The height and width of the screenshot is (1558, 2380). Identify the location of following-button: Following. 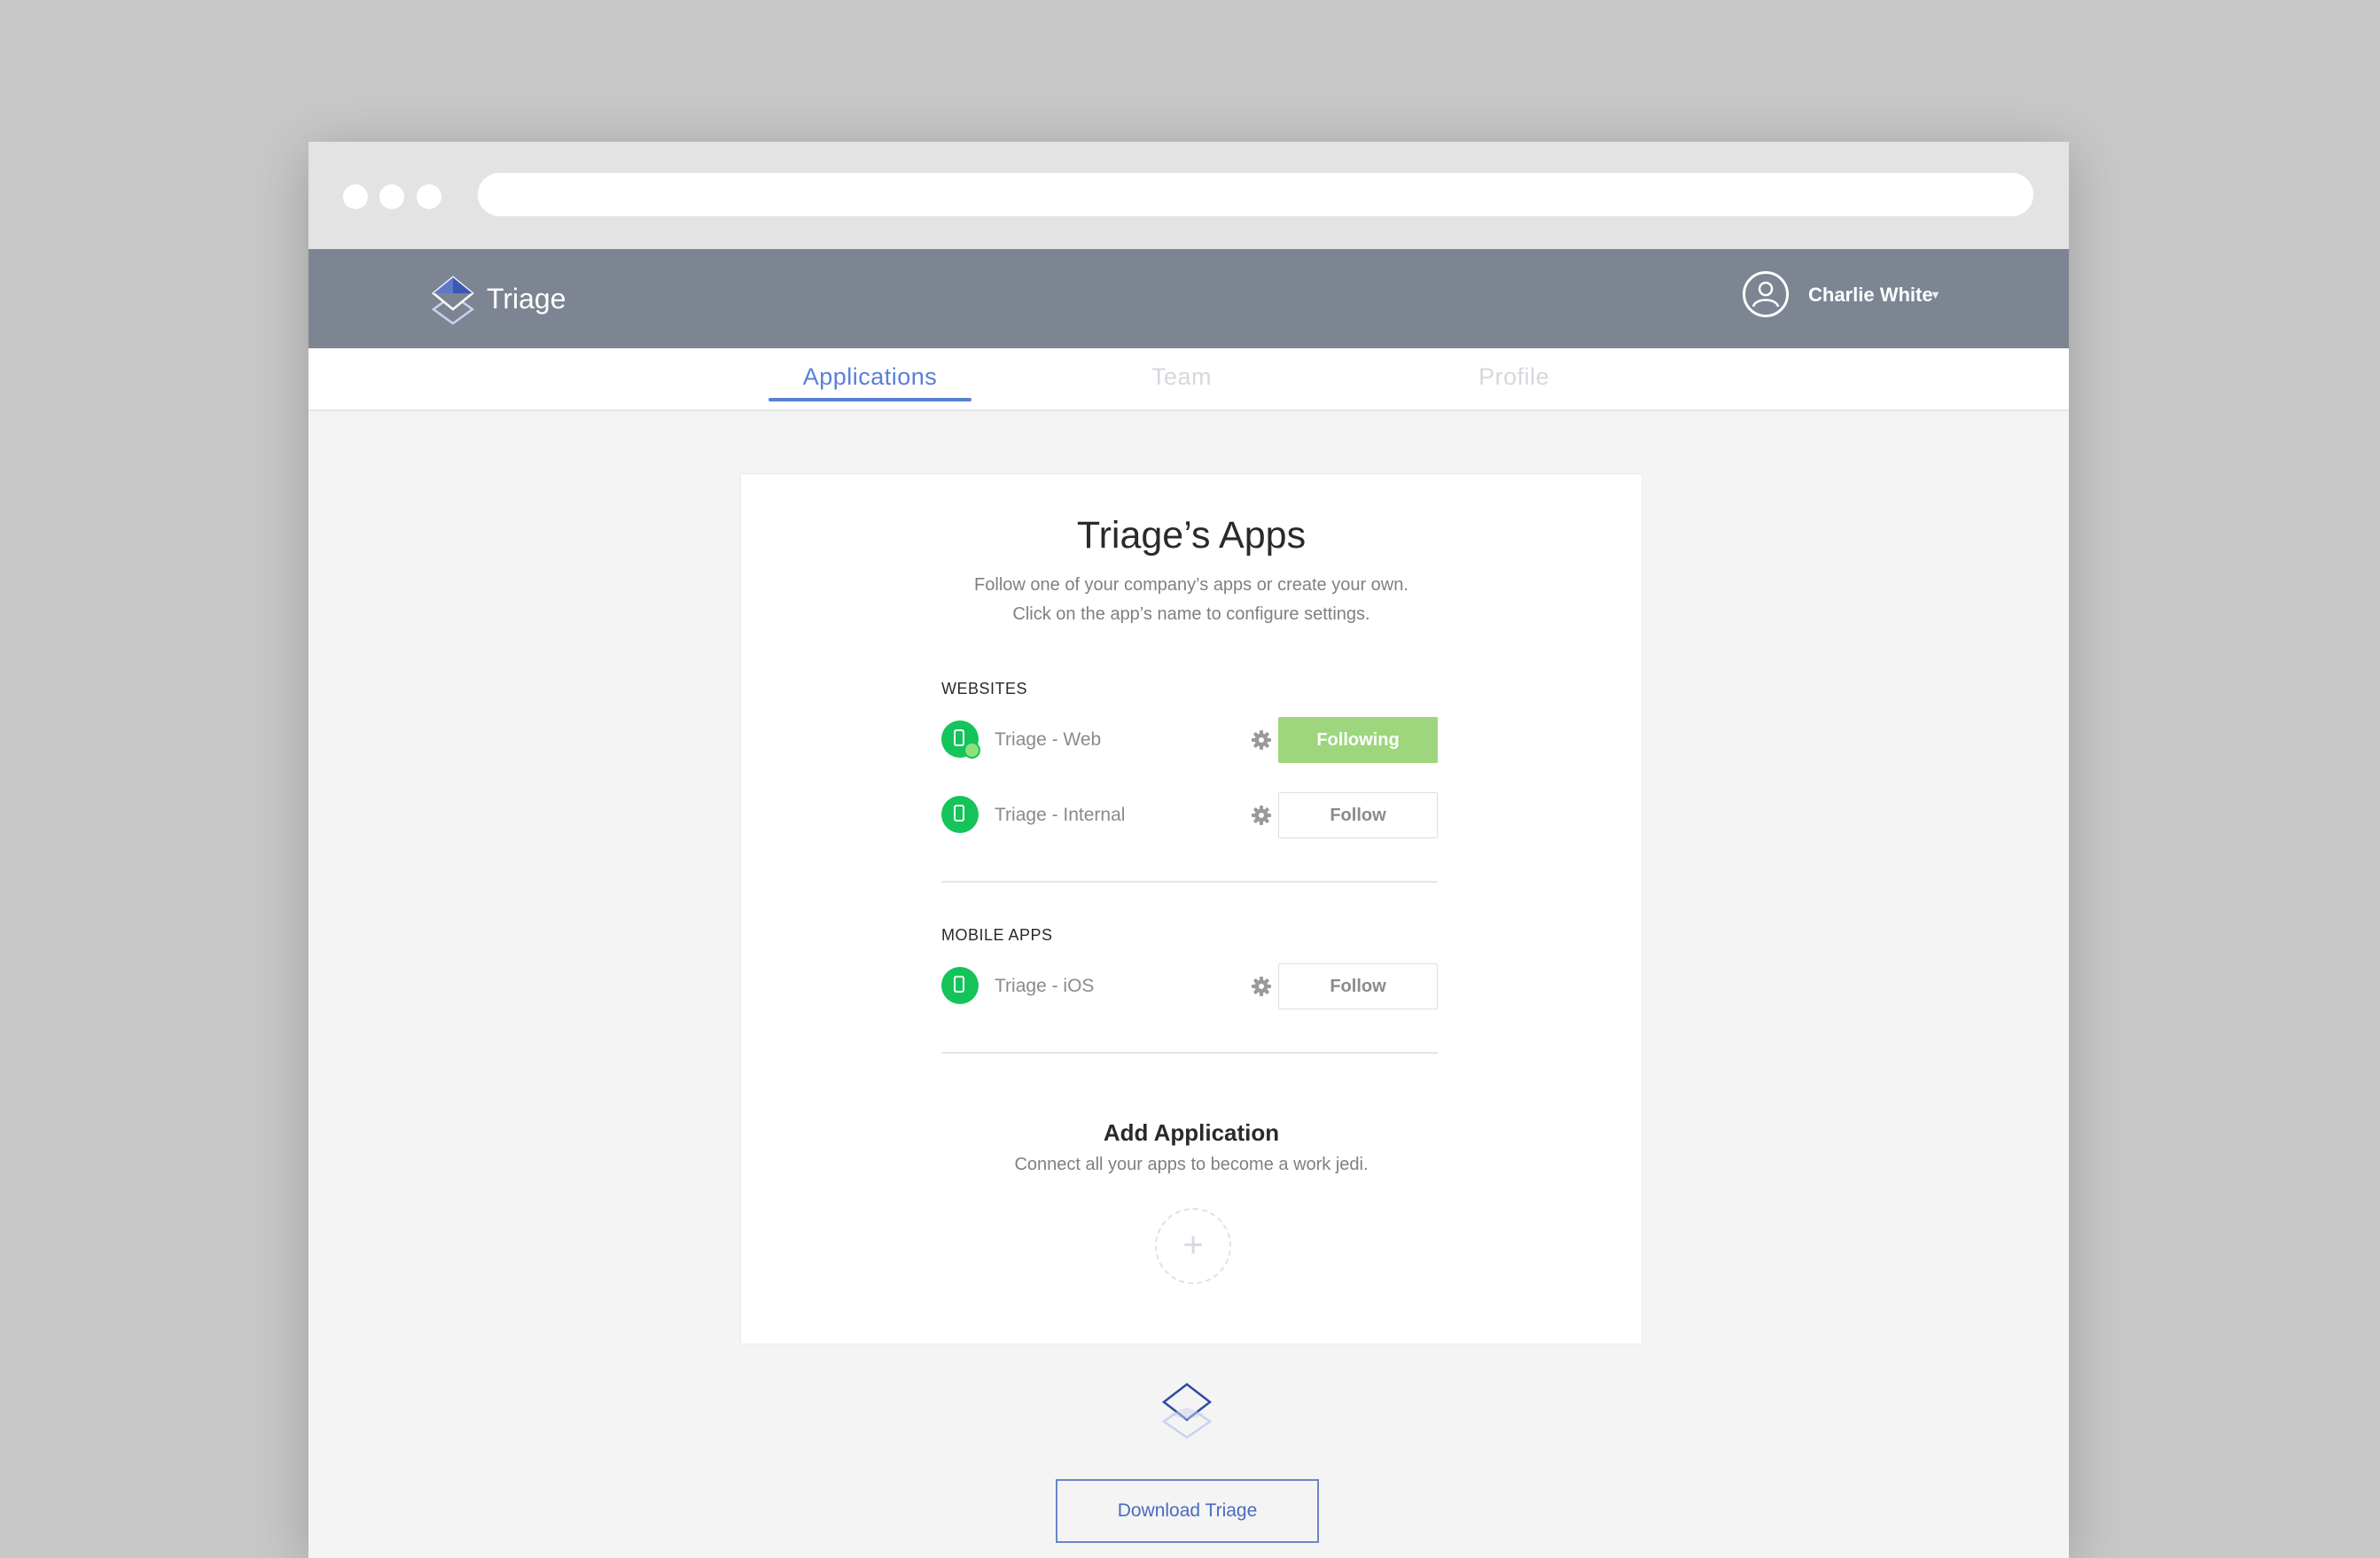
(1358, 740).